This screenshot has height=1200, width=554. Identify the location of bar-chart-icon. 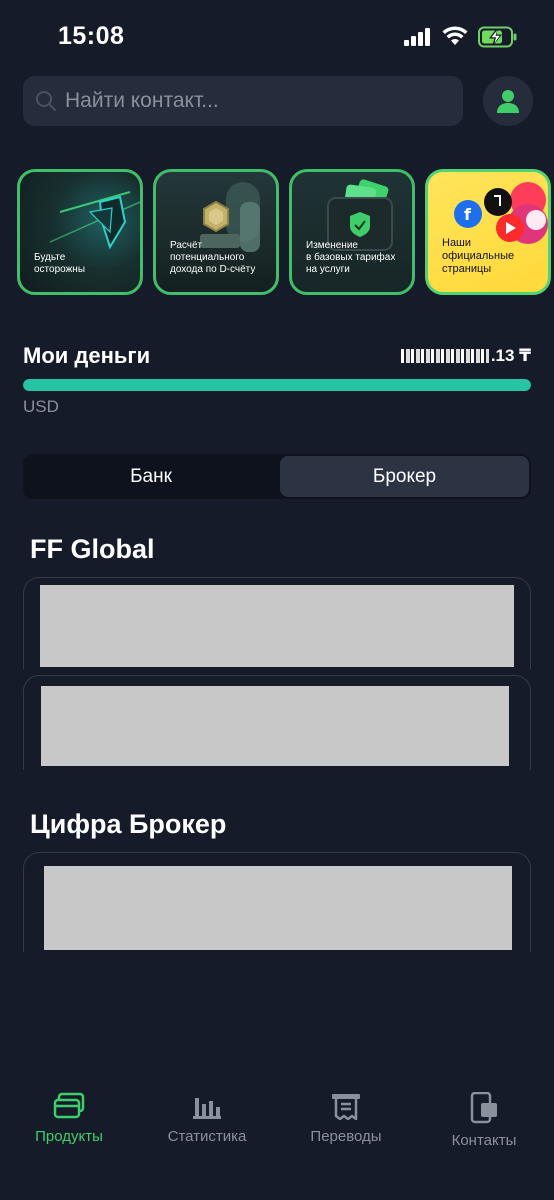
(207, 1108).